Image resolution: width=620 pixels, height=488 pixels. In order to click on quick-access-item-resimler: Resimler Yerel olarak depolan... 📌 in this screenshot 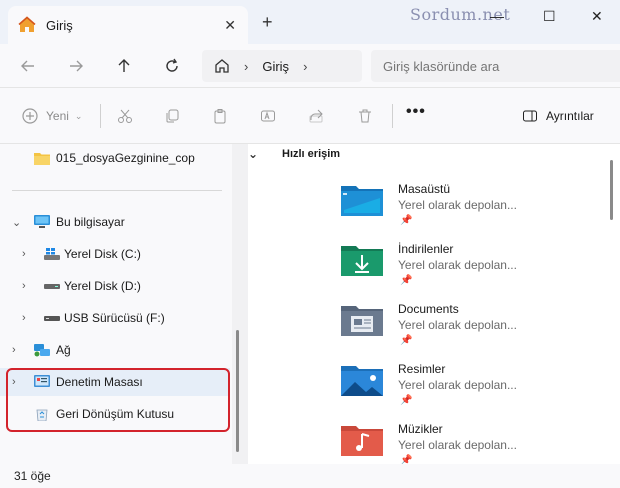, I will do `click(470, 390)`.